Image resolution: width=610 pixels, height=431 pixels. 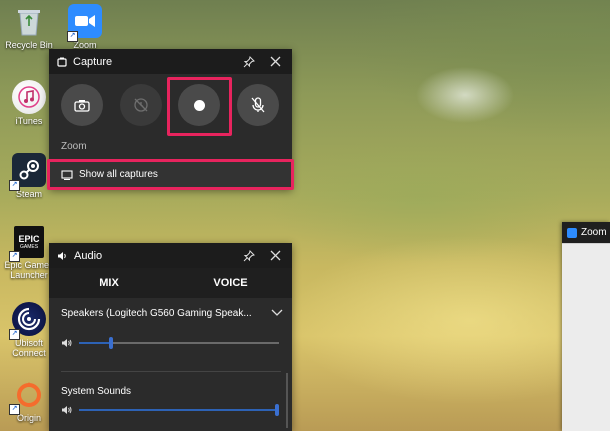 What do you see at coordinates (170, 255) in the screenshot?
I see `audio-panel-header: Audio` at bounding box center [170, 255].